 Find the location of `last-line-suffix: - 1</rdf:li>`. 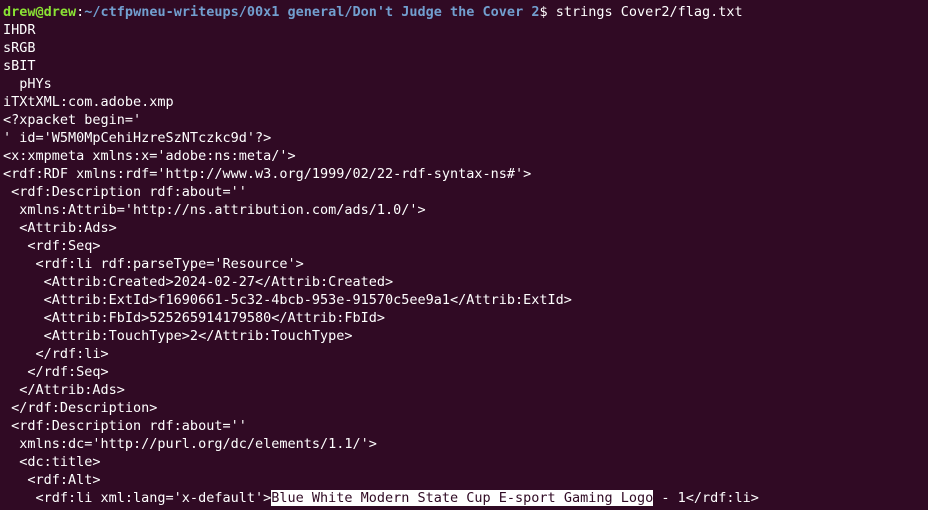

last-line-suffix: - 1</rdf:li> is located at coordinates (706, 498).